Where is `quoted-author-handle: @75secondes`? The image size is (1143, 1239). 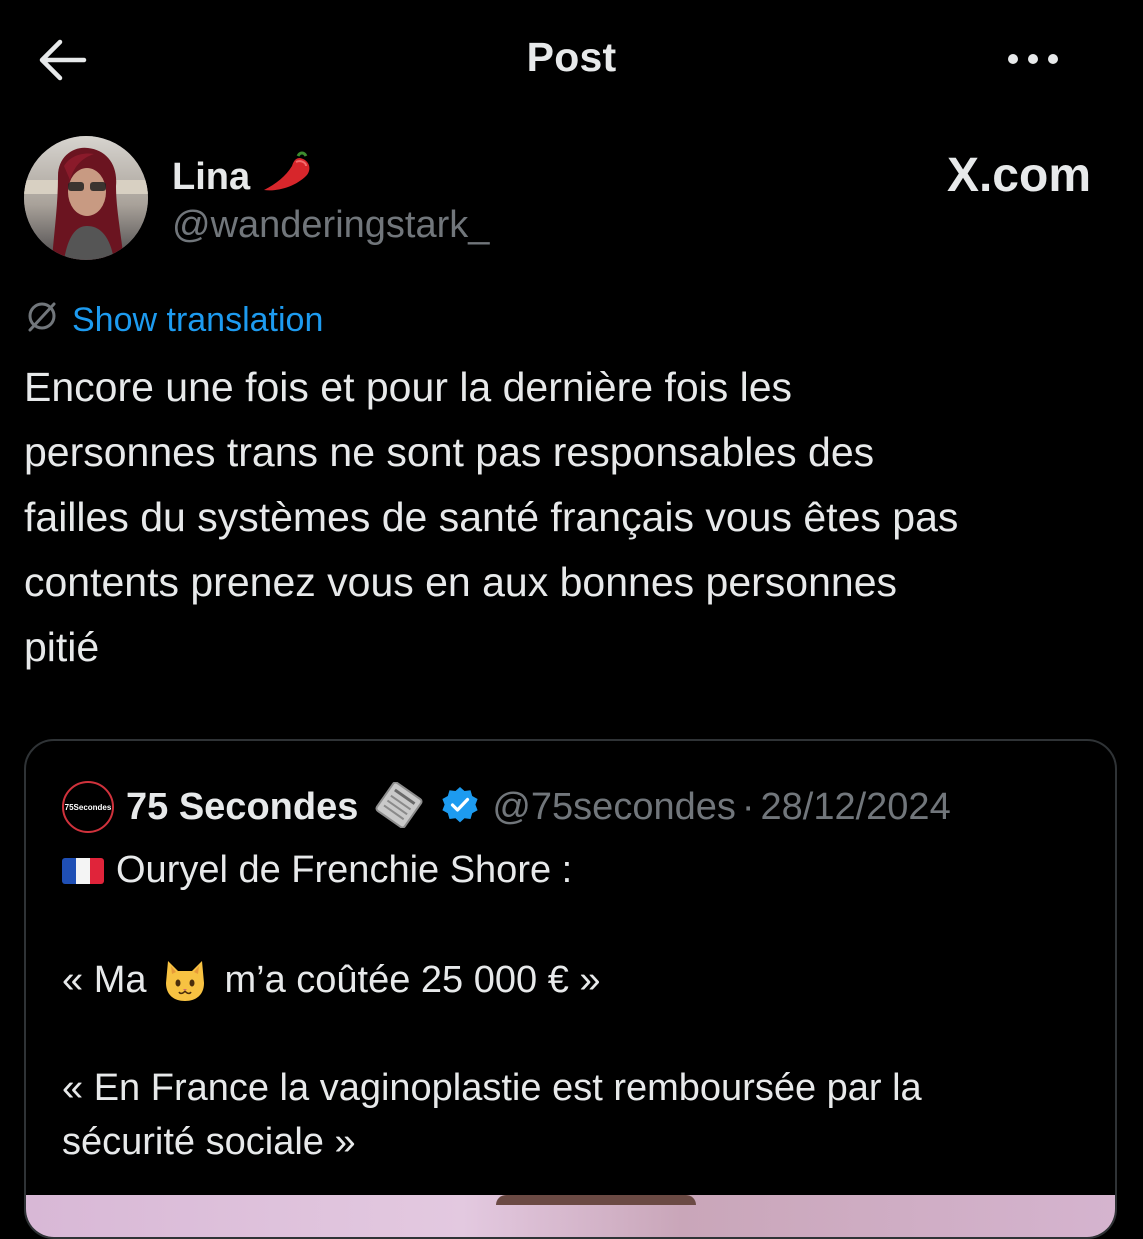
quoted-author-handle: @75secondes is located at coordinates (614, 807).